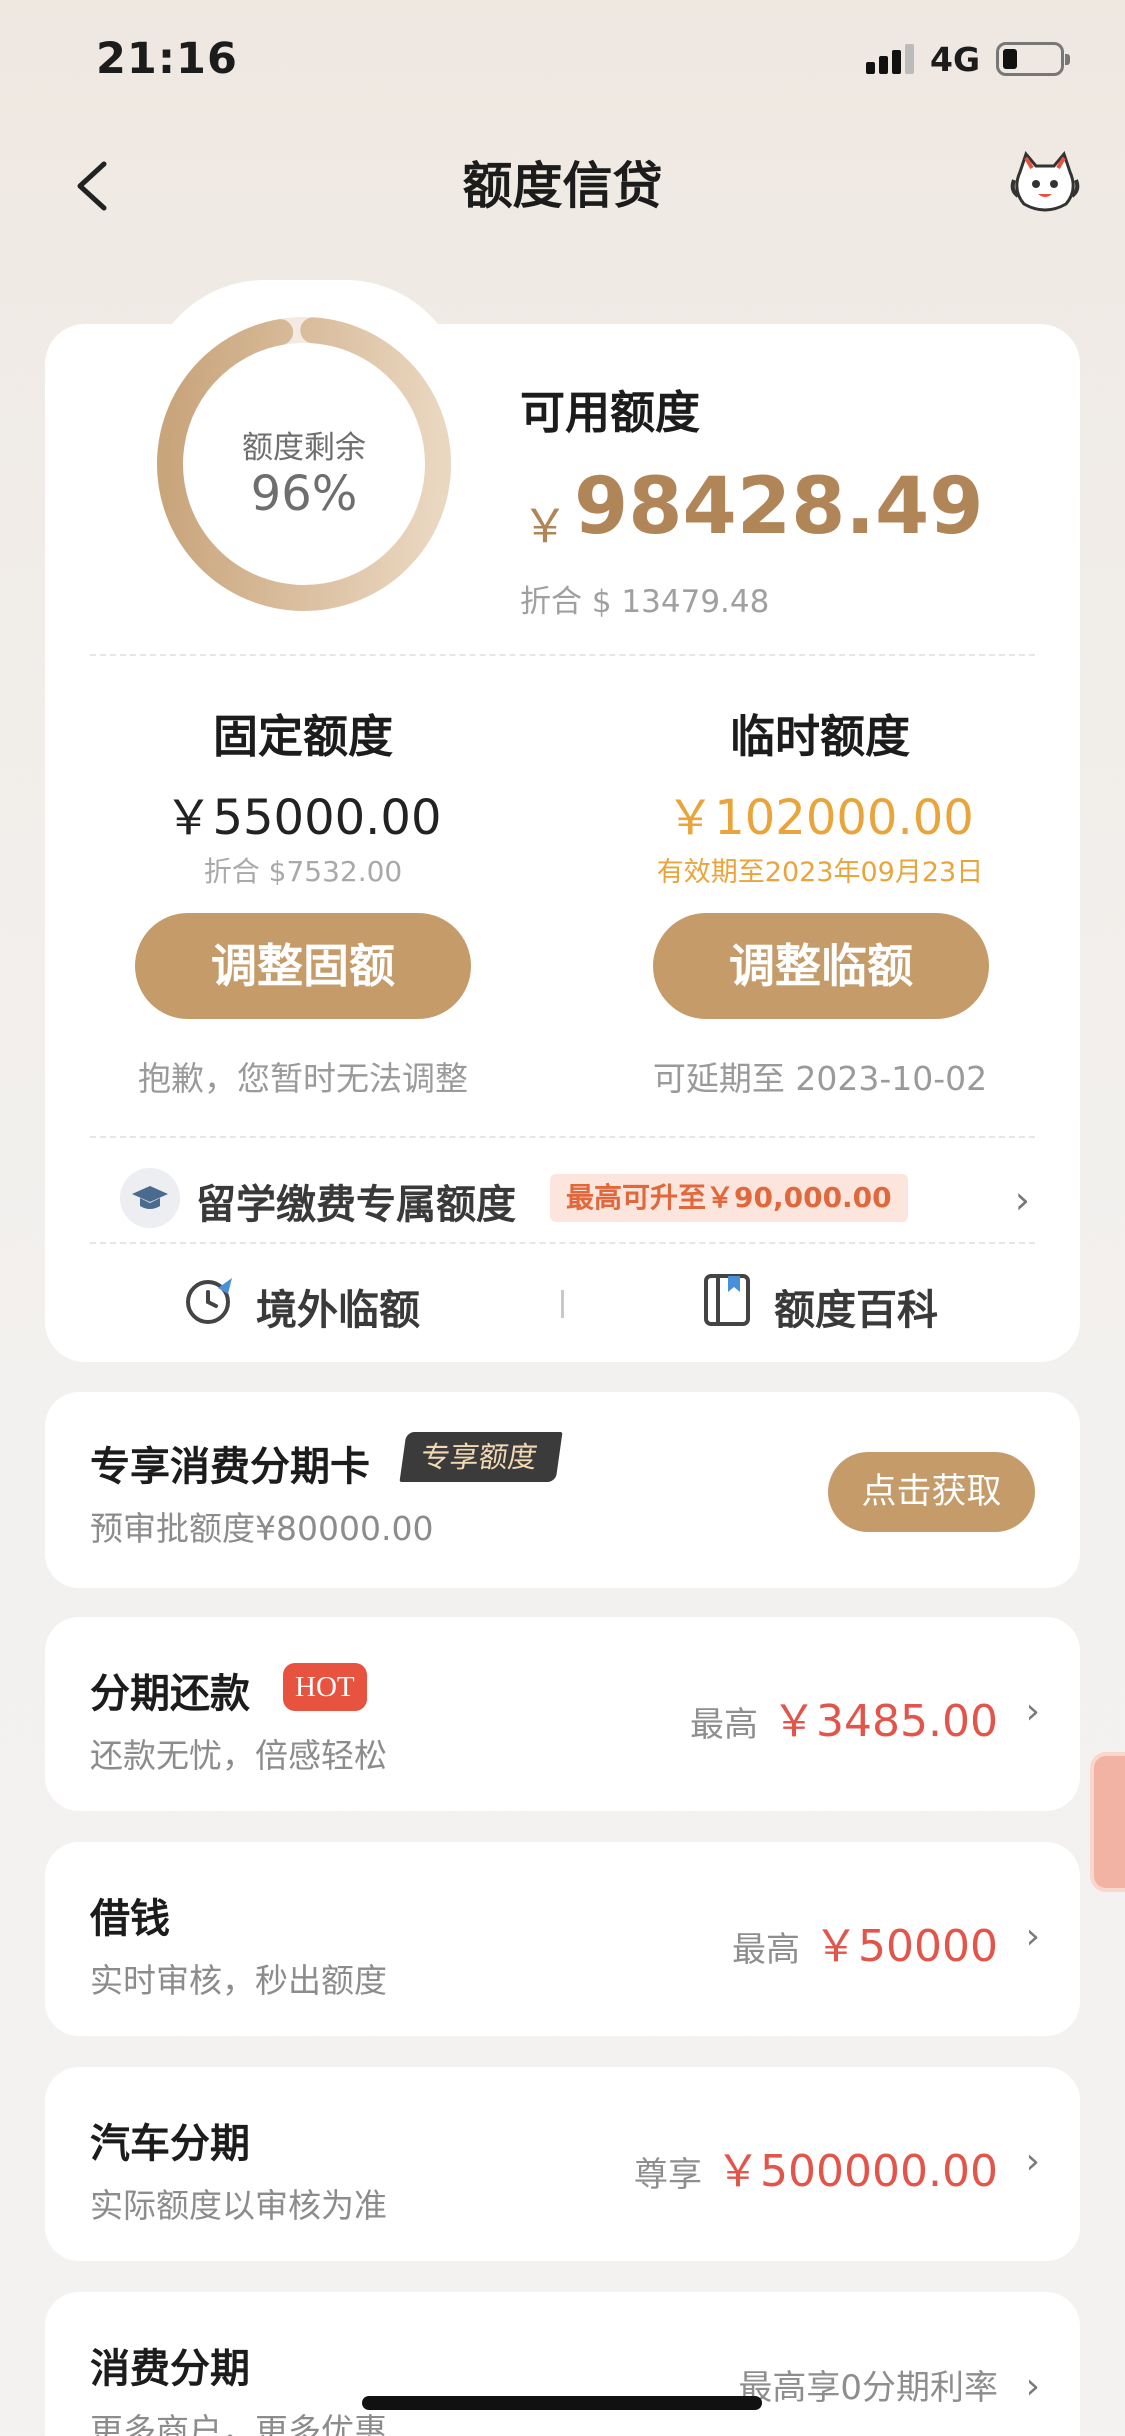  What do you see at coordinates (668, 2175) in the screenshot?
I see `product-prefix: 尊享` at bounding box center [668, 2175].